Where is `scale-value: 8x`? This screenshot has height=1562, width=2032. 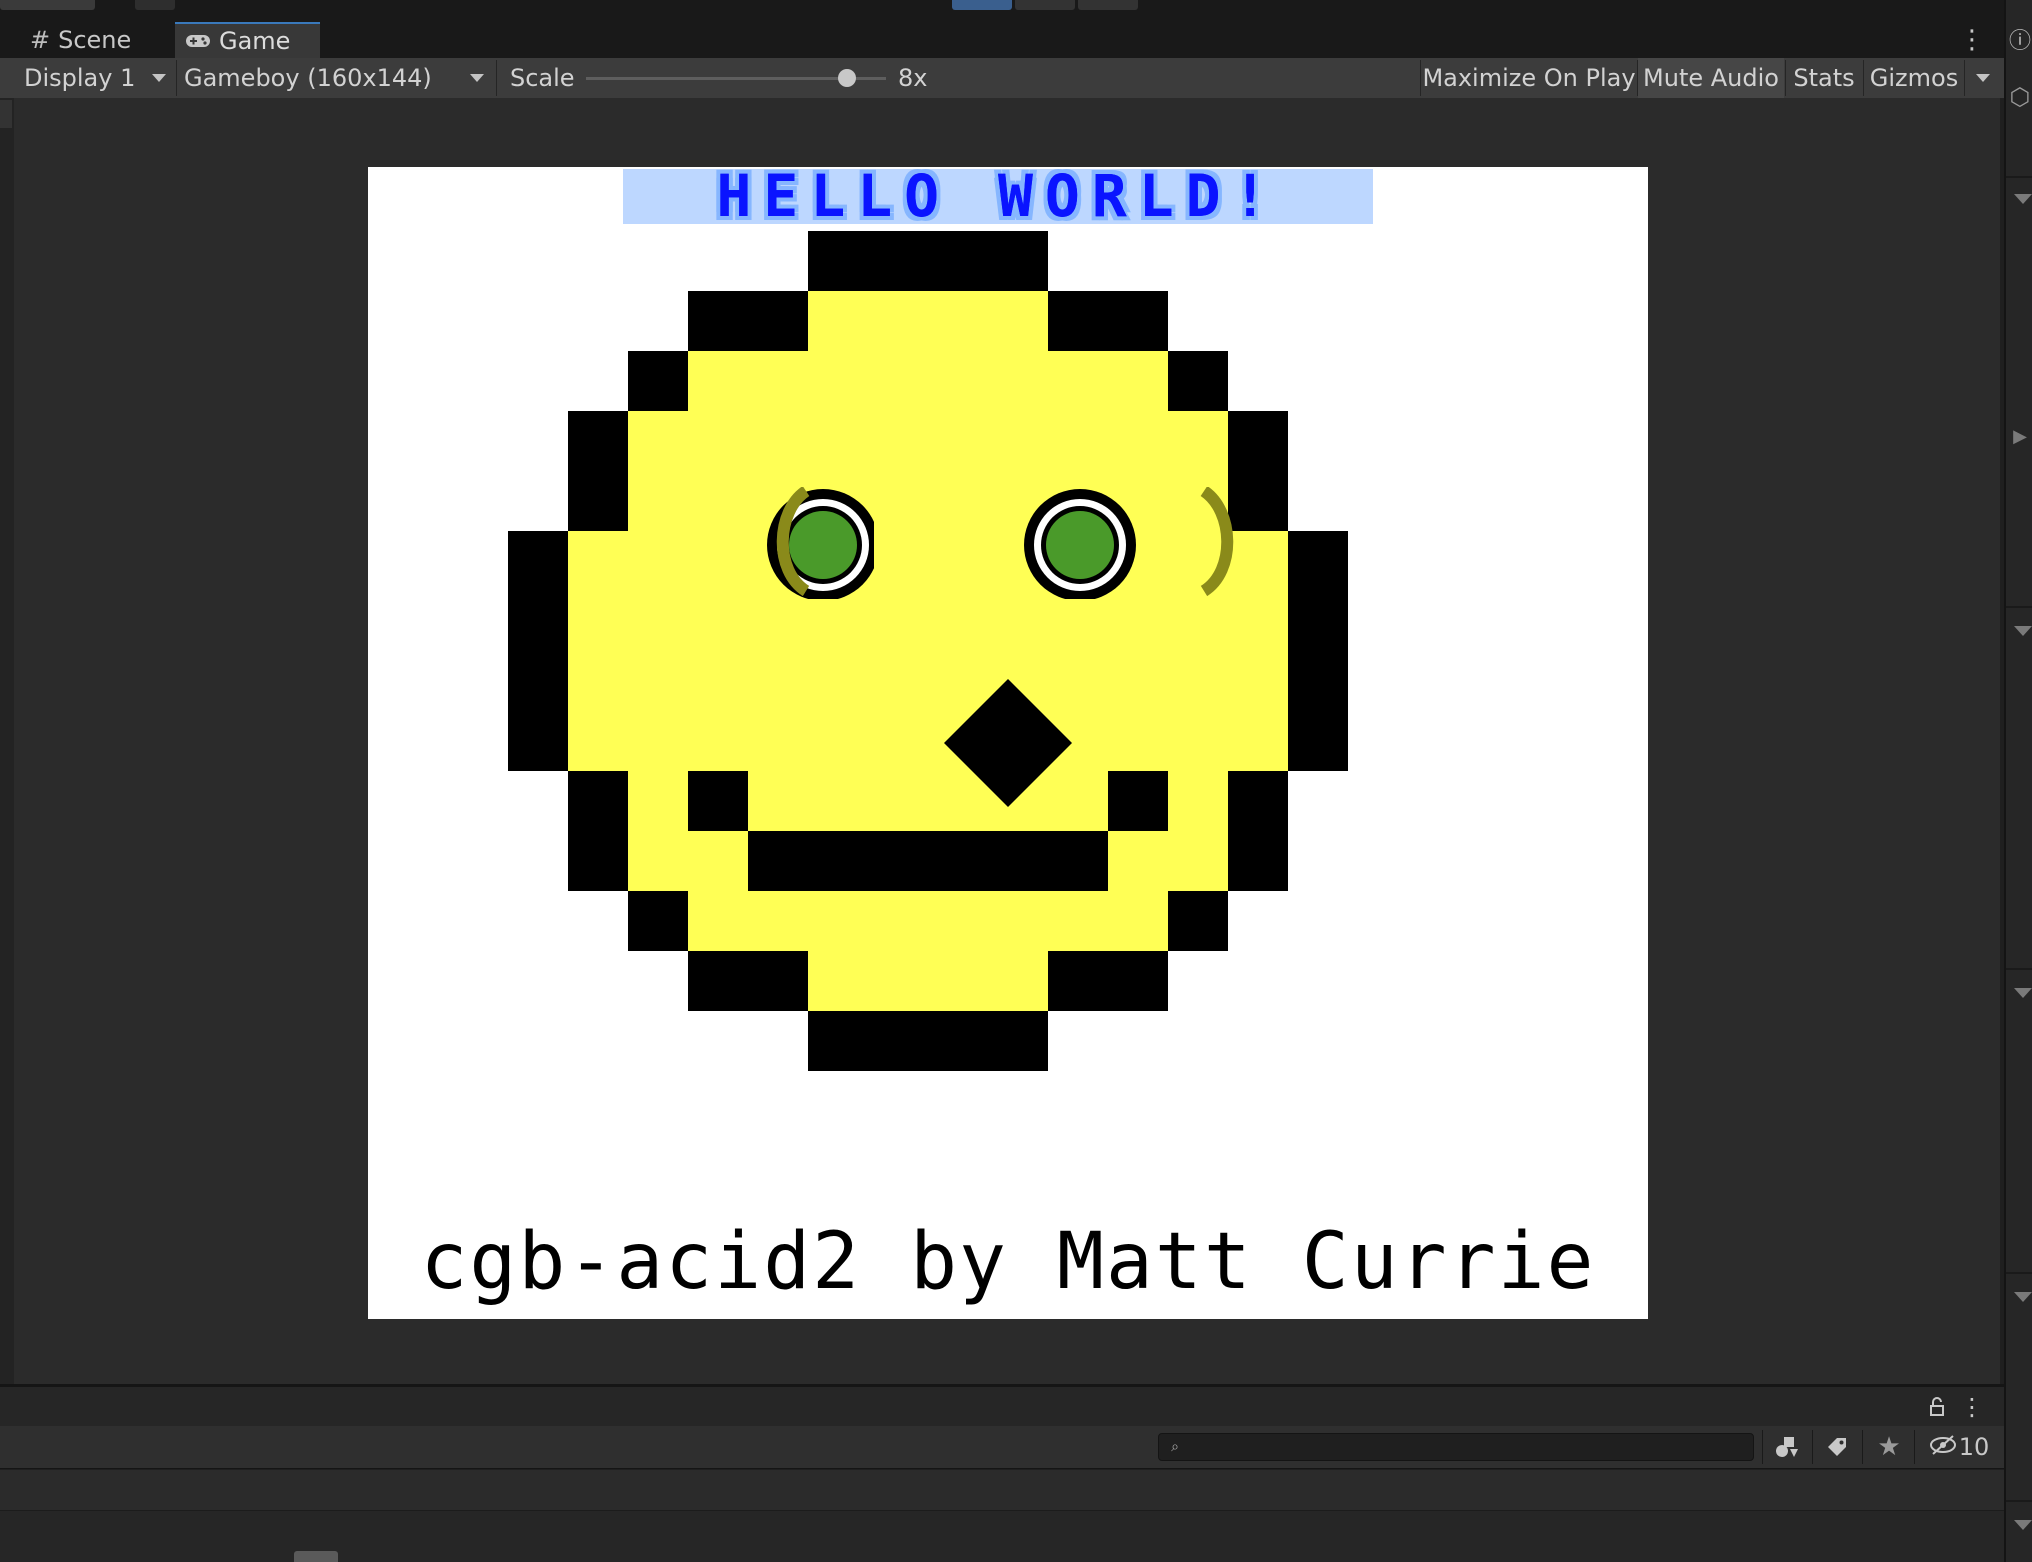
scale-value: 8x is located at coordinates (913, 78).